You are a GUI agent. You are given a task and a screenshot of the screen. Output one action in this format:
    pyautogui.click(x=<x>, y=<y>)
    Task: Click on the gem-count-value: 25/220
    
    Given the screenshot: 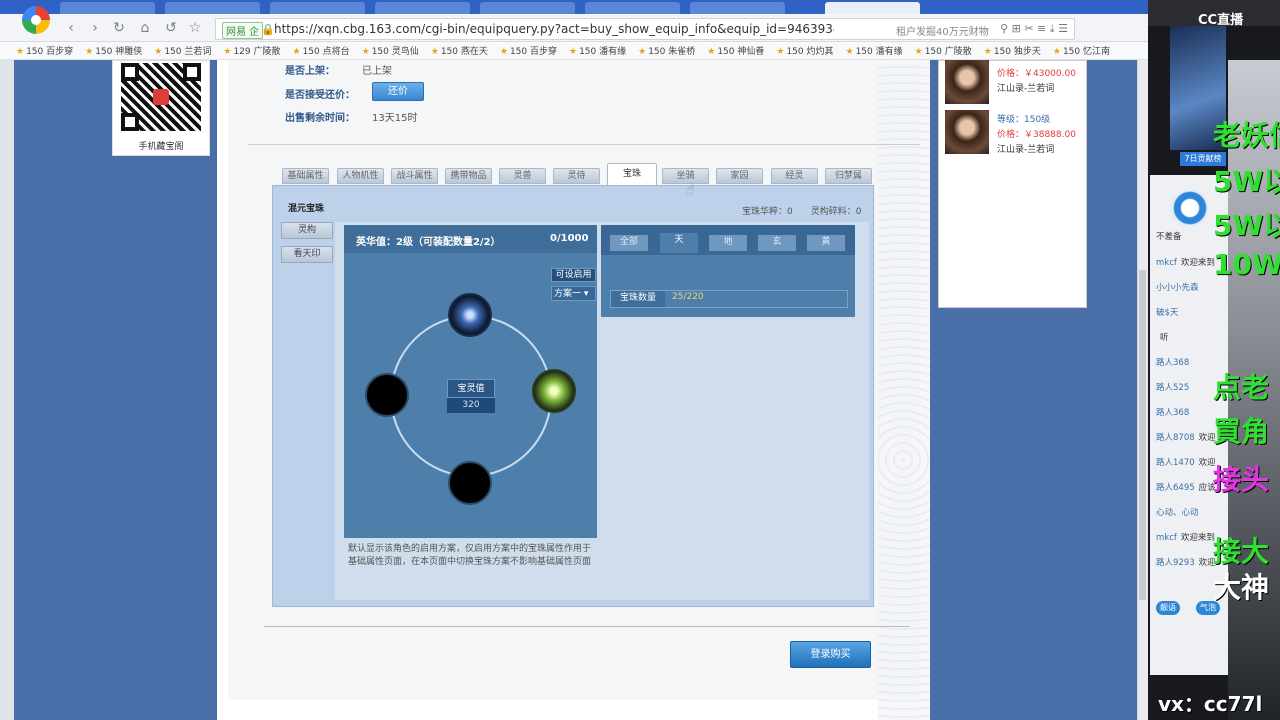 What is the action you would take?
    pyautogui.click(x=688, y=297)
    